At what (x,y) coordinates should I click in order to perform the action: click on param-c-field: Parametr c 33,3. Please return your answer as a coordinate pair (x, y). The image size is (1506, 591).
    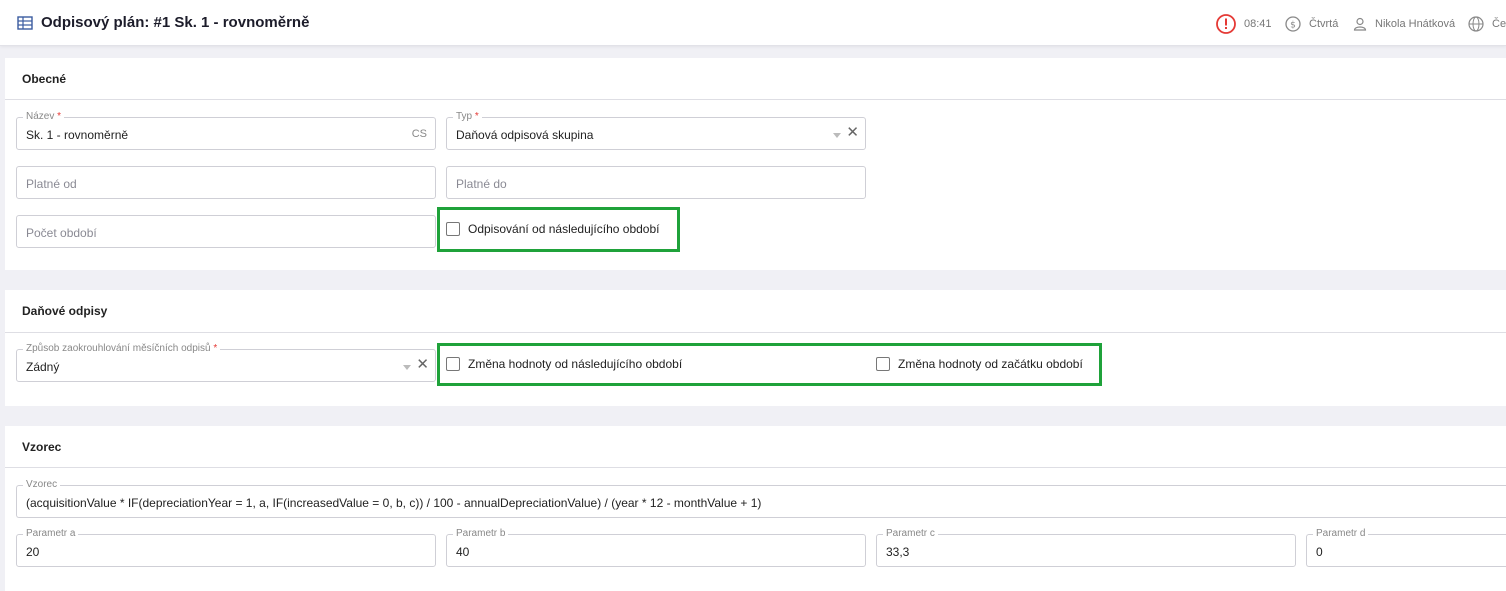
    Looking at the image, I should click on (1086, 547).